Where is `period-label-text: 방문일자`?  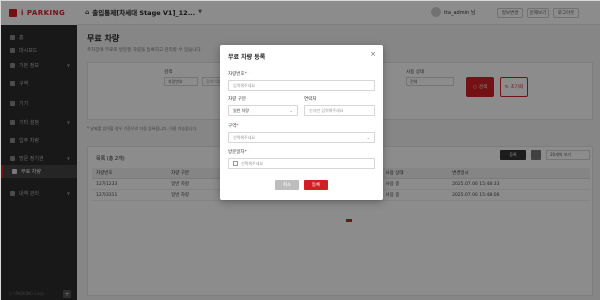 period-label-text: 방문일자 is located at coordinates (236, 152).